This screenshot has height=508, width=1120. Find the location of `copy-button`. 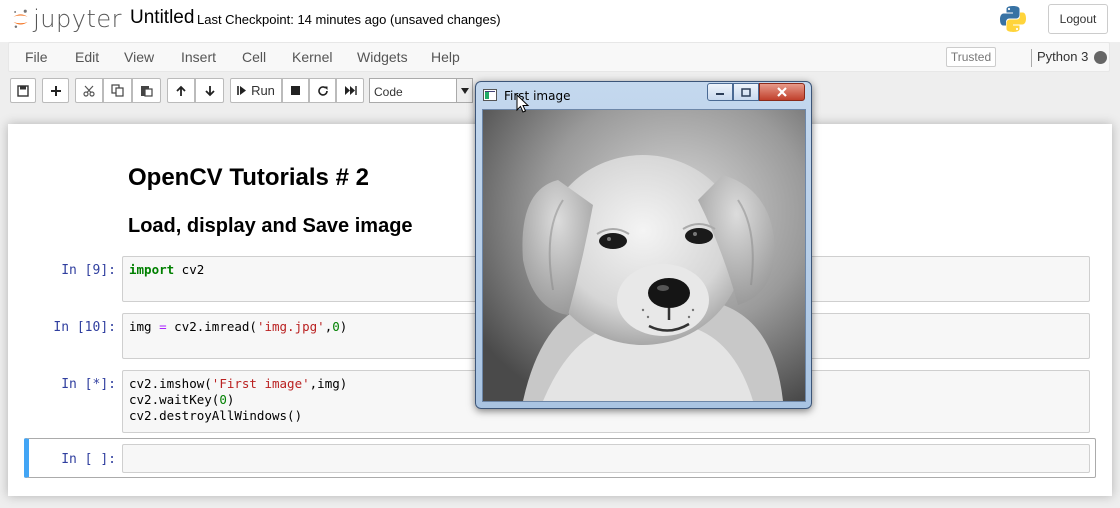

copy-button is located at coordinates (117, 90).